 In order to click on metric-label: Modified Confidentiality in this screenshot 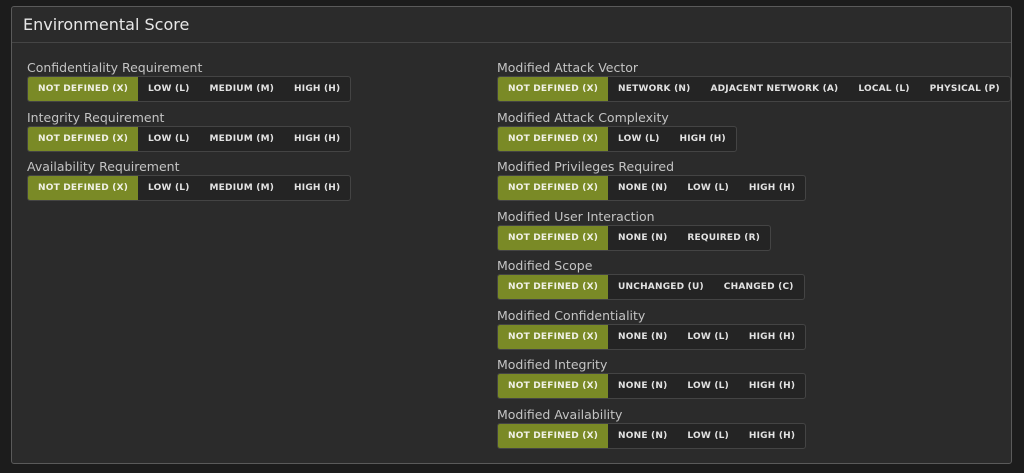, I will do `click(571, 315)`.